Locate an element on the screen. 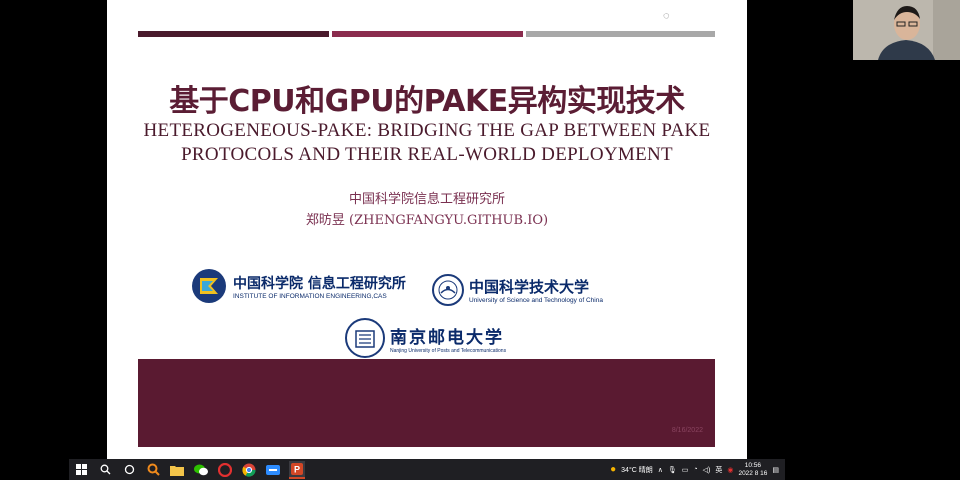  mouse-cursor-icon: ◌ is located at coordinates (666, 16).